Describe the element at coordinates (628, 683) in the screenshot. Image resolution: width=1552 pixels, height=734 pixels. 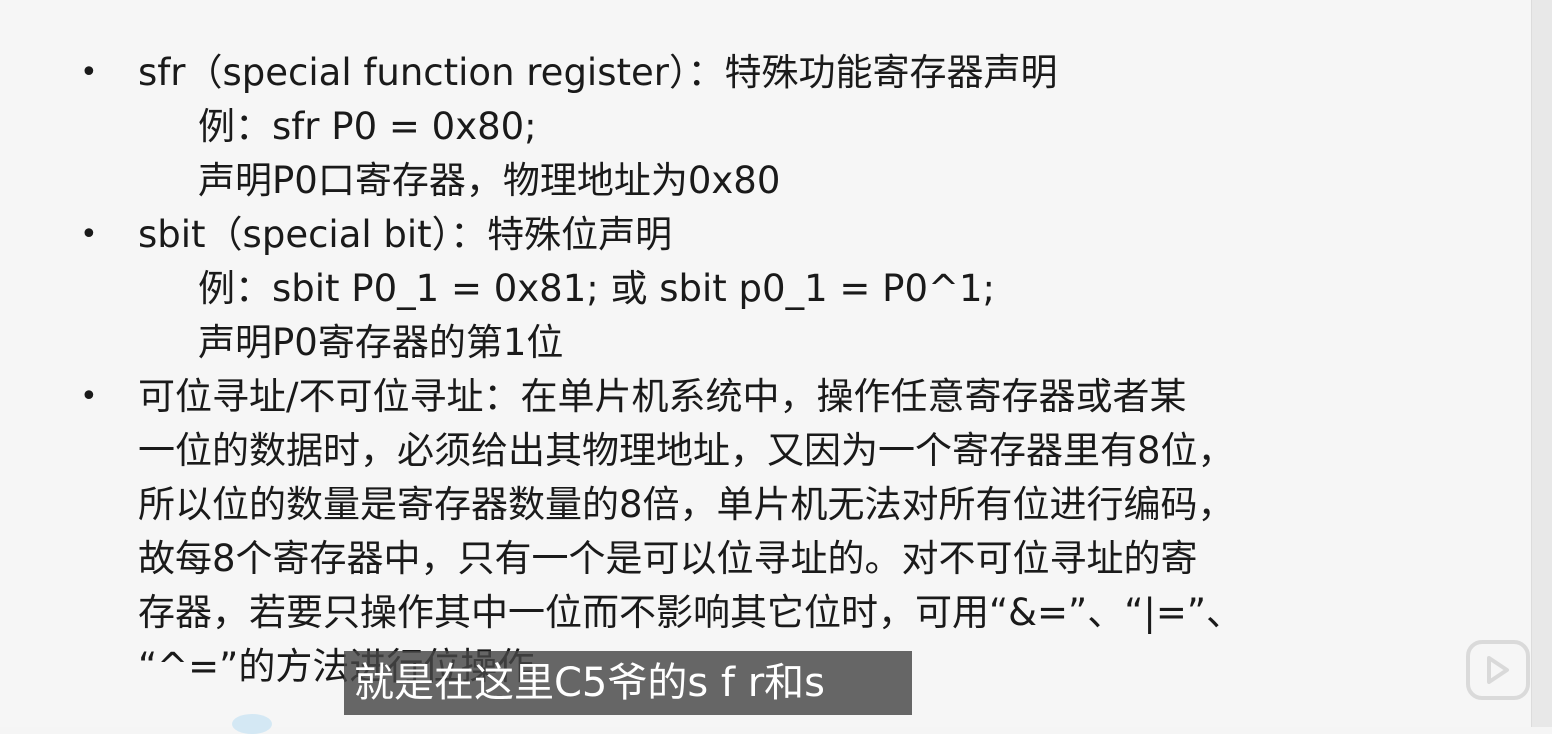
I see `video-subtitle: 就是在这里C5爷的s f r和s` at that location.